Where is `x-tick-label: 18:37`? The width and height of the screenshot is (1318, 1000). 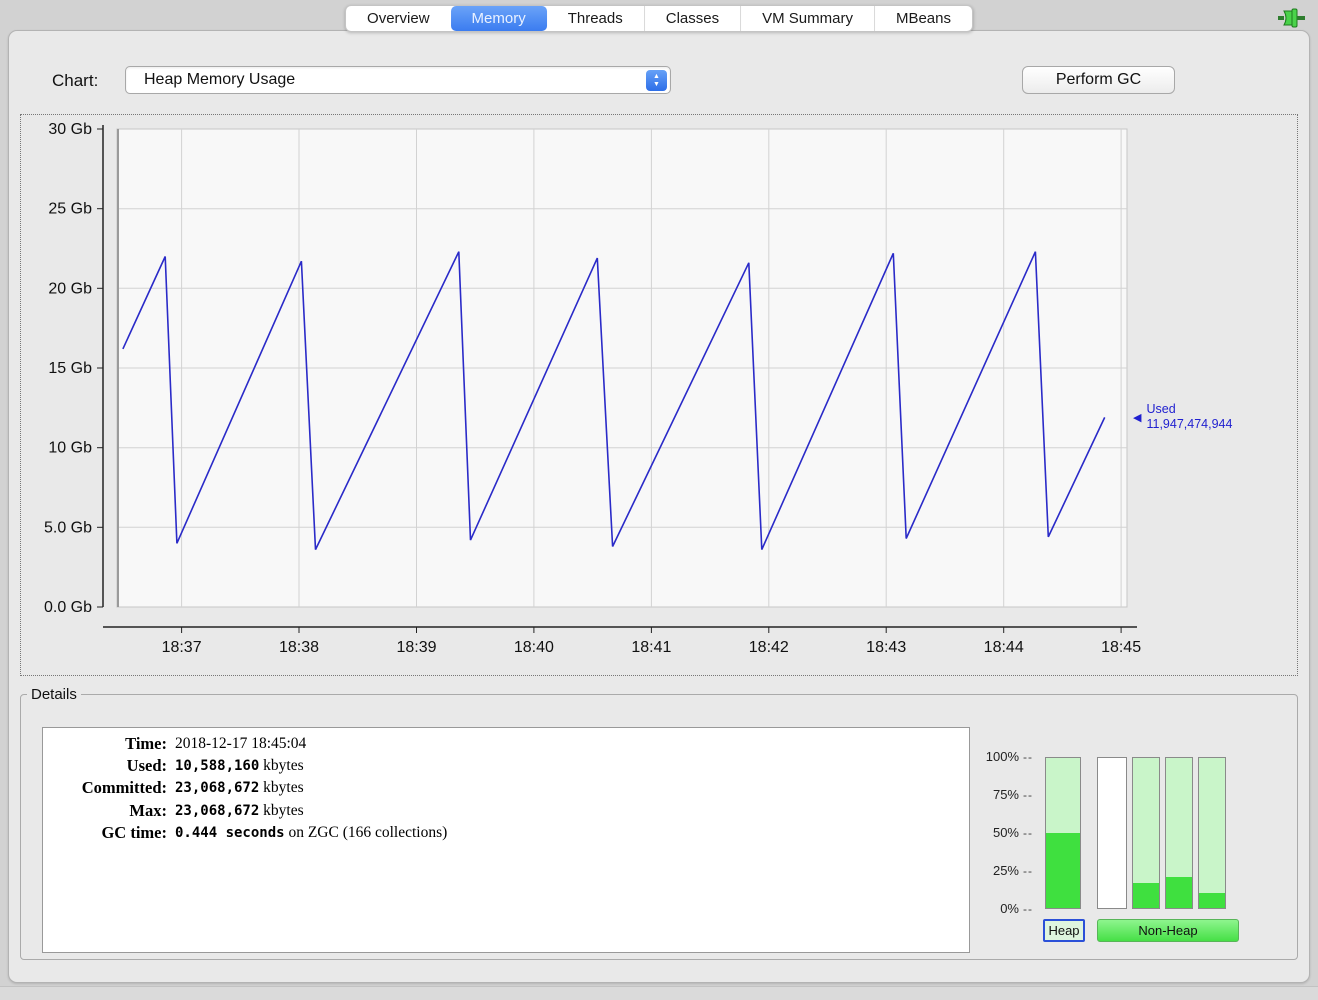
x-tick-label: 18:37 is located at coordinates (182, 647).